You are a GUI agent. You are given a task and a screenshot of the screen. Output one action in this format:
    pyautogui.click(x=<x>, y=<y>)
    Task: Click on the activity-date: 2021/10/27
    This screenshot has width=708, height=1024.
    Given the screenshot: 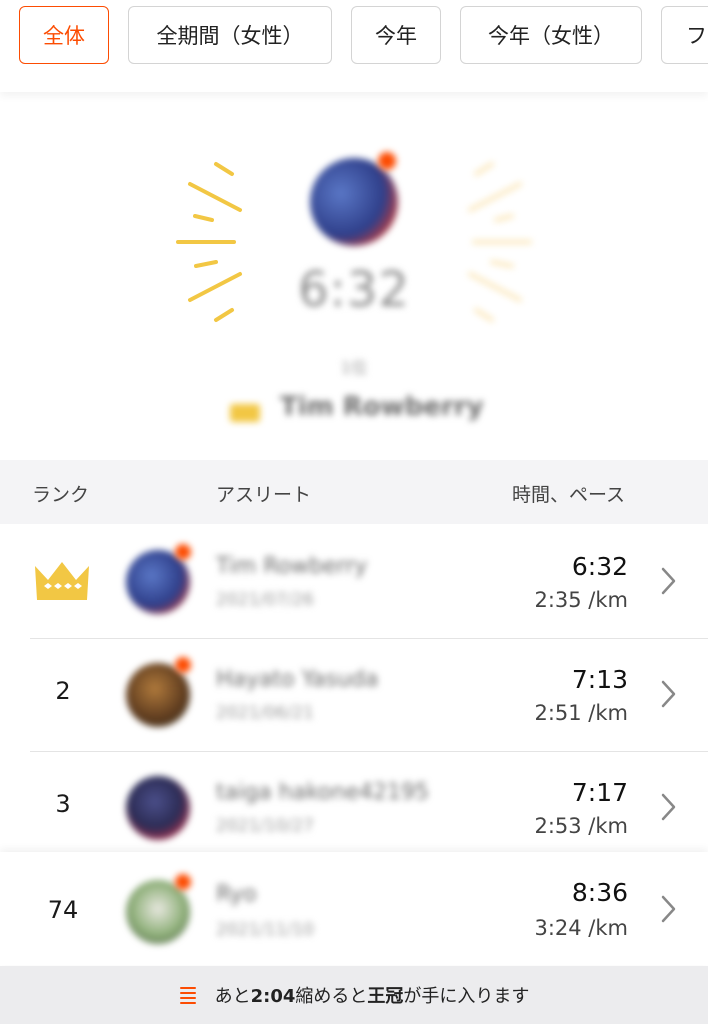 What is the action you would take?
    pyautogui.click(x=265, y=826)
    